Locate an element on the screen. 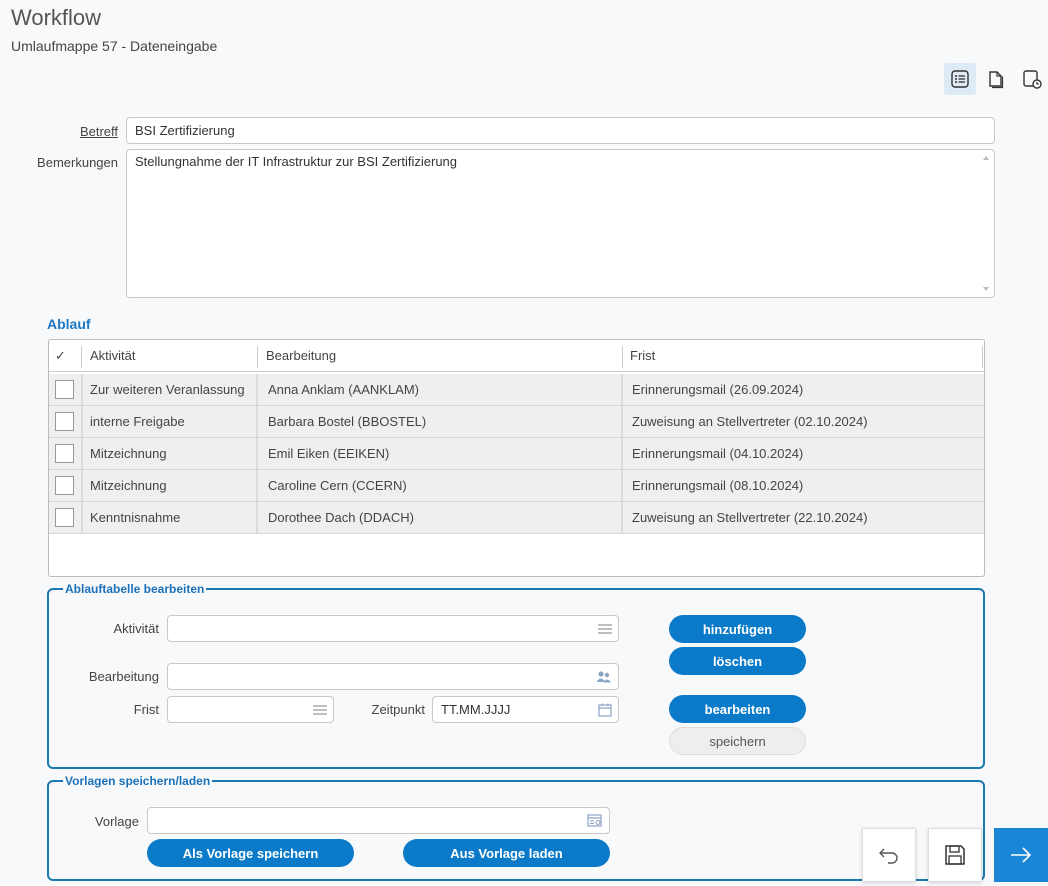  time-input: TT.MM.JJJJ is located at coordinates (525, 709).